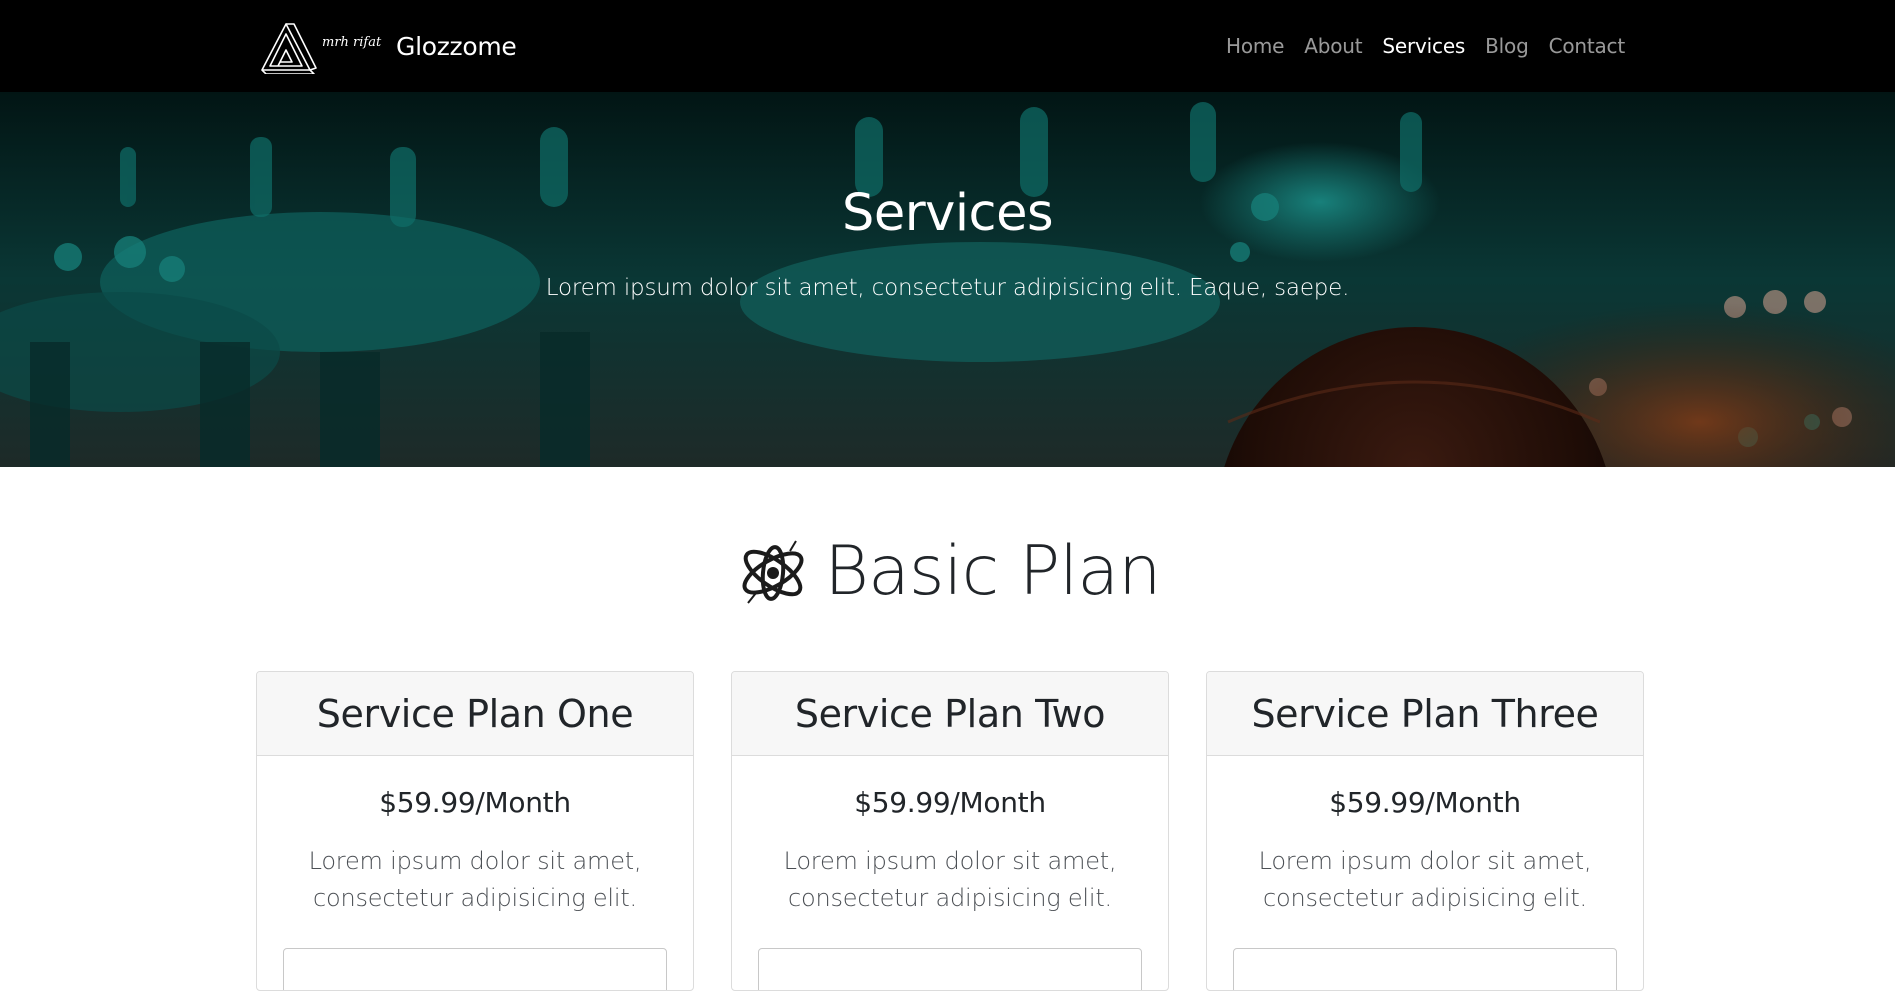 The width and height of the screenshot is (1895, 991). Describe the element at coordinates (387, 46) in the screenshot. I see `brand-link: mrh rifat Glozzome` at that location.